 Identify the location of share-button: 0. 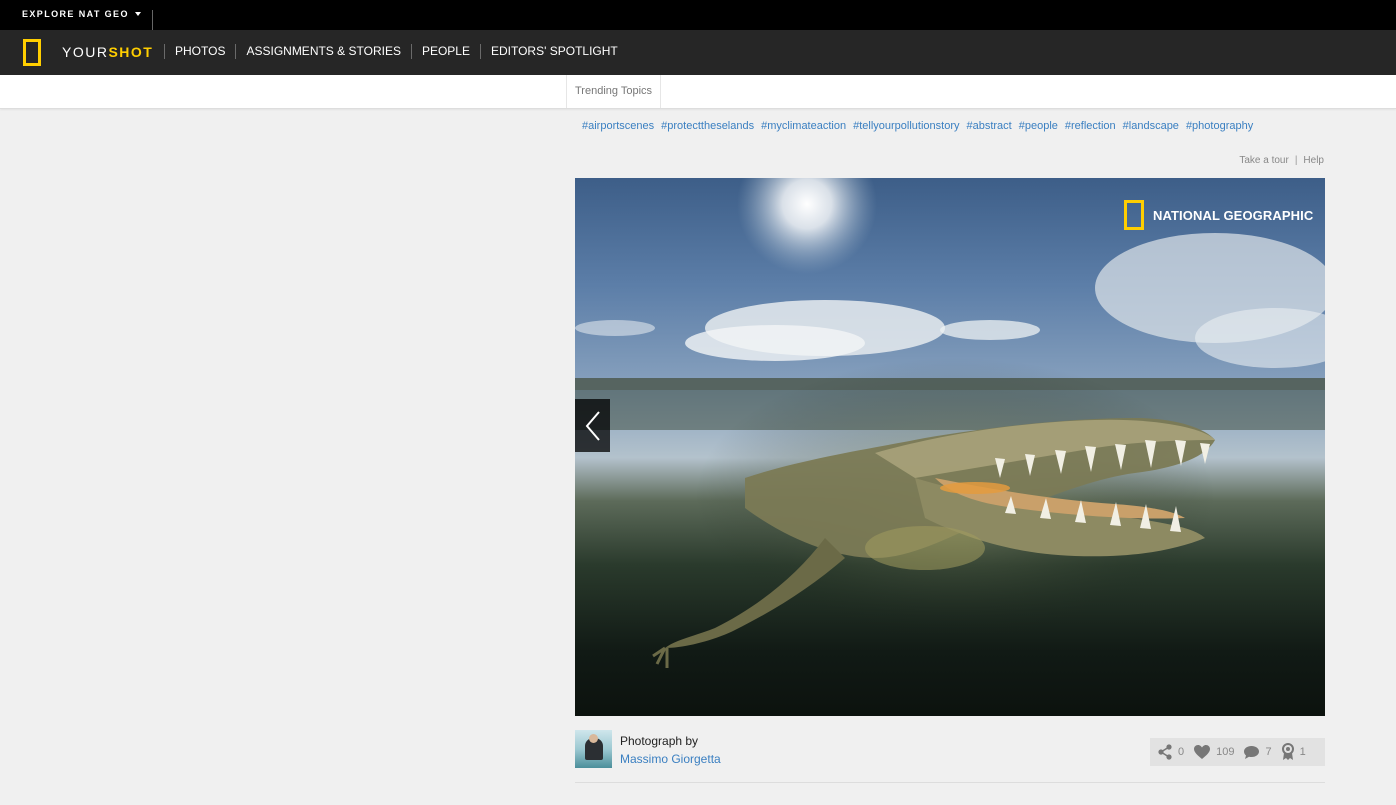
(1170, 752).